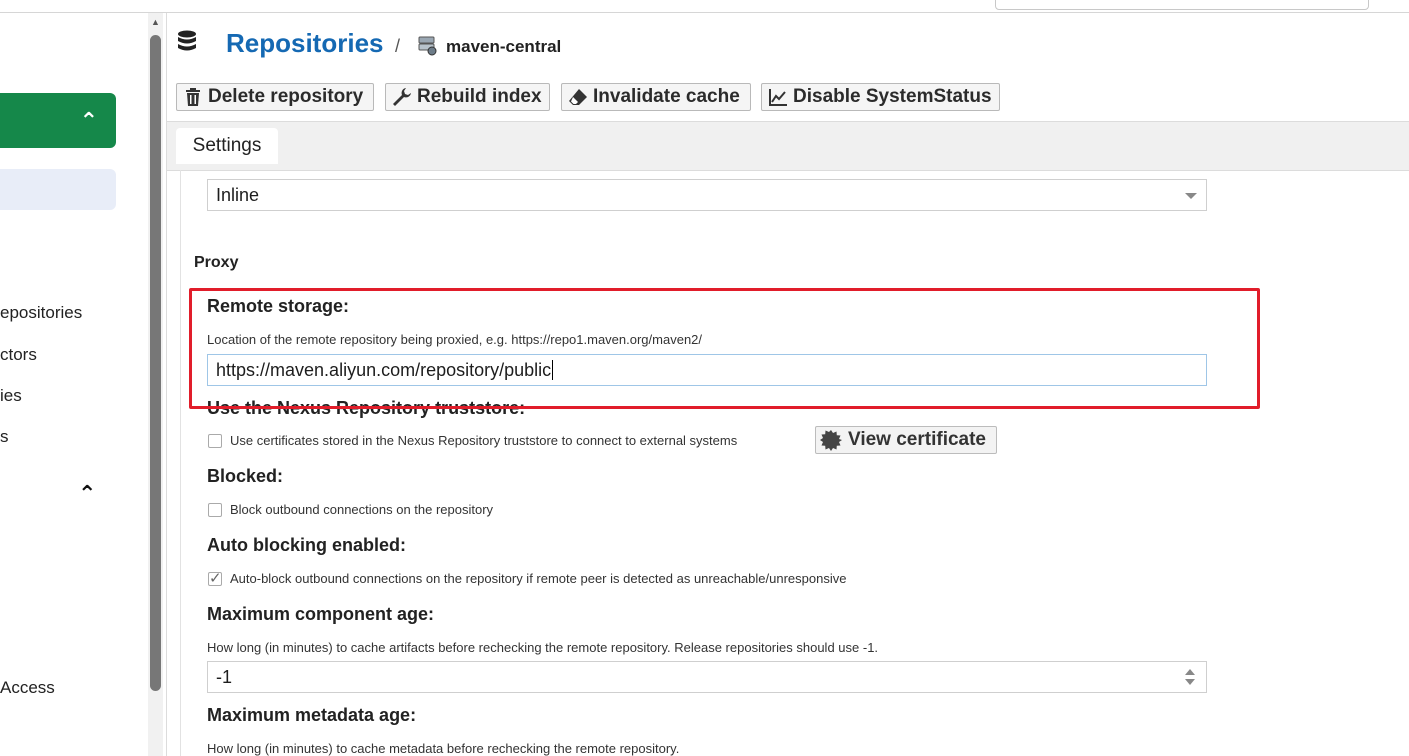 Image resolution: width=1409 pixels, height=756 pixels. Describe the element at coordinates (778, 97) in the screenshot. I see `line-chart-icon` at that location.